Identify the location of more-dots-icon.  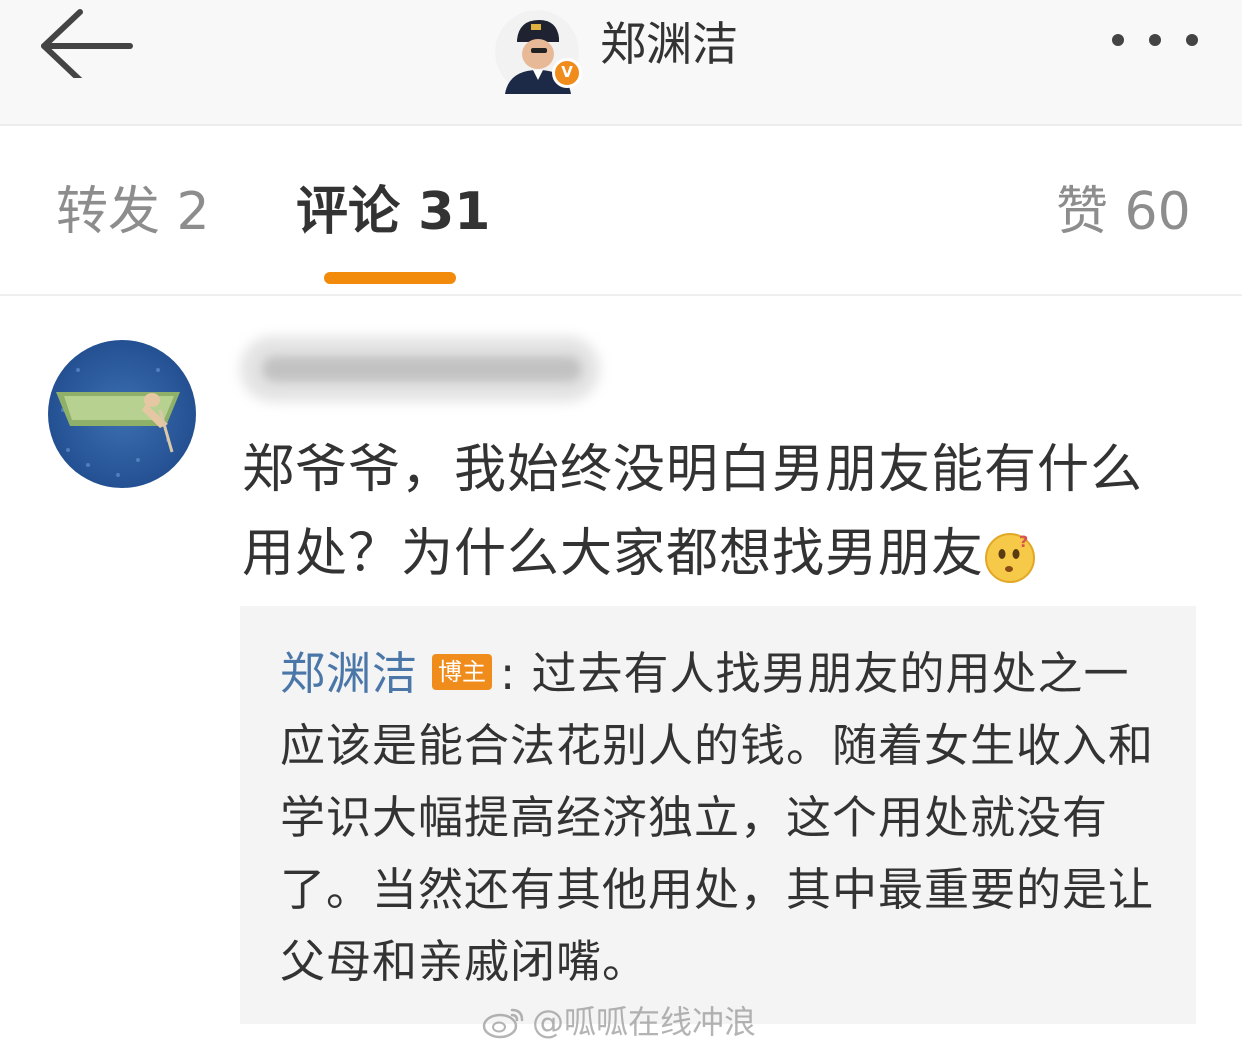
(1155, 40).